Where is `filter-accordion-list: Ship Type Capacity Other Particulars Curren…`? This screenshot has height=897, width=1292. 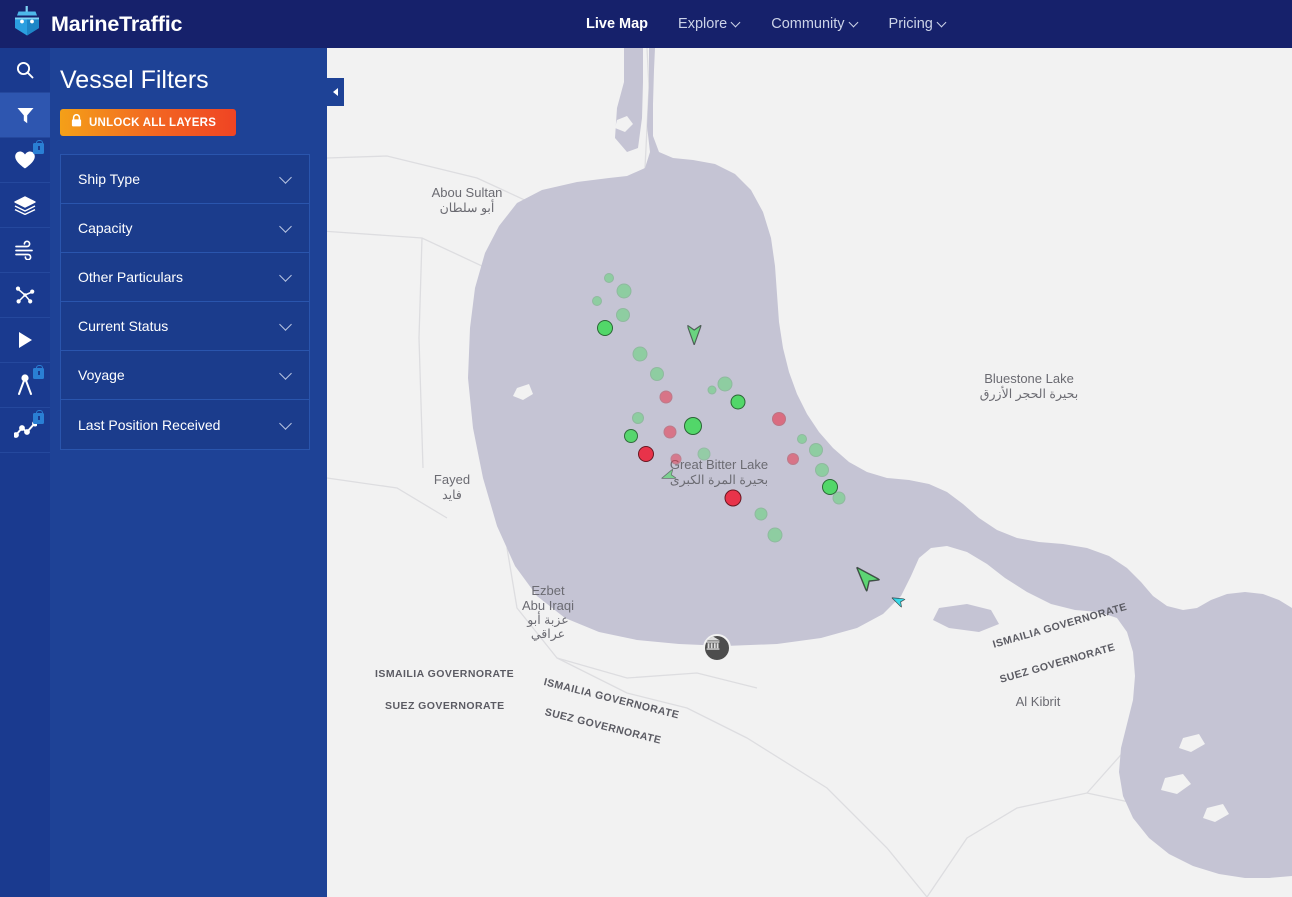
filter-accordion-list: Ship Type Capacity Other Particulars Curren… is located at coordinates (185, 302).